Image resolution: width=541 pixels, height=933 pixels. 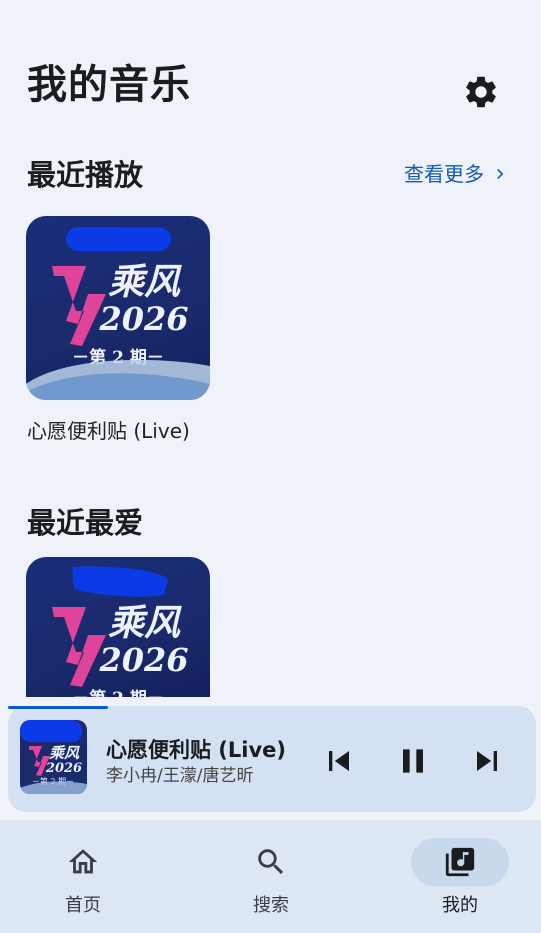 What do you see at coordinates (108, 431) in the screenshot?
I see `recent-song-title: 心愿便利贴 (Live)` at bounding box center [108, 431].